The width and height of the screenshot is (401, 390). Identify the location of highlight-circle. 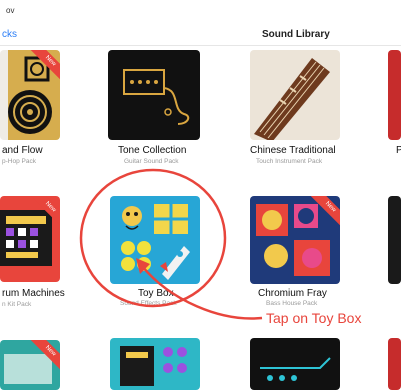
(153, 238).